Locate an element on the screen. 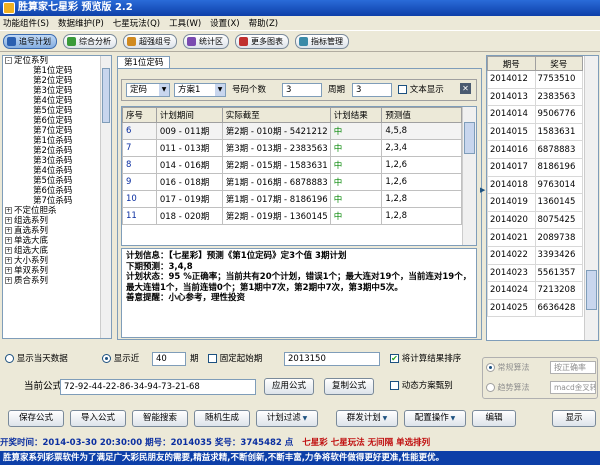 The height and width of the screenshot is (465, 600). config-button: 配置操作 is located at coordinates (435, 418).